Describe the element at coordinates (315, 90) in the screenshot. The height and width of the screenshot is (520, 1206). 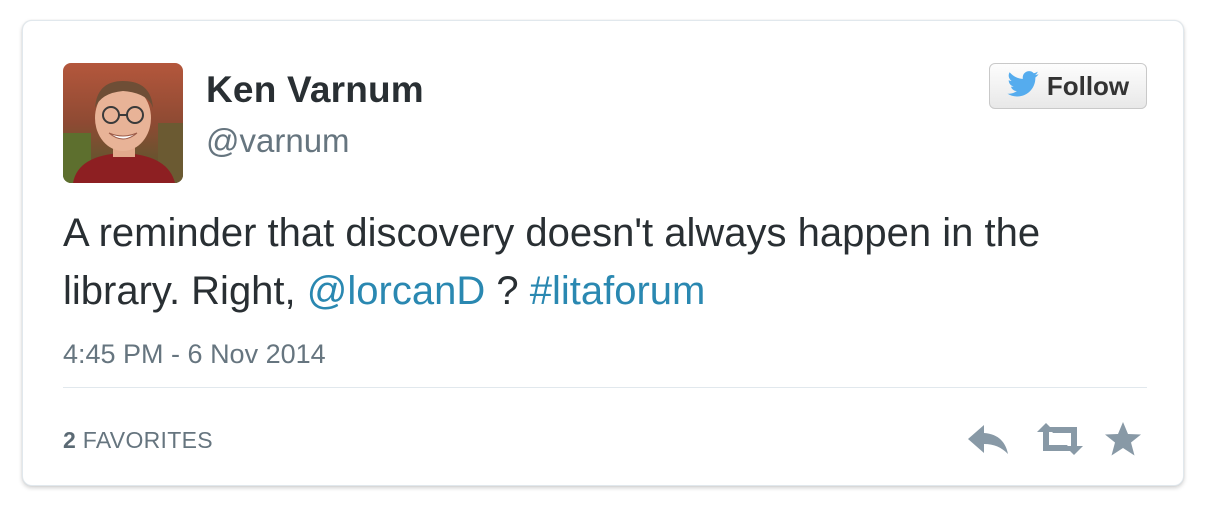
I see `author-name: Ken Varnum` at that location.